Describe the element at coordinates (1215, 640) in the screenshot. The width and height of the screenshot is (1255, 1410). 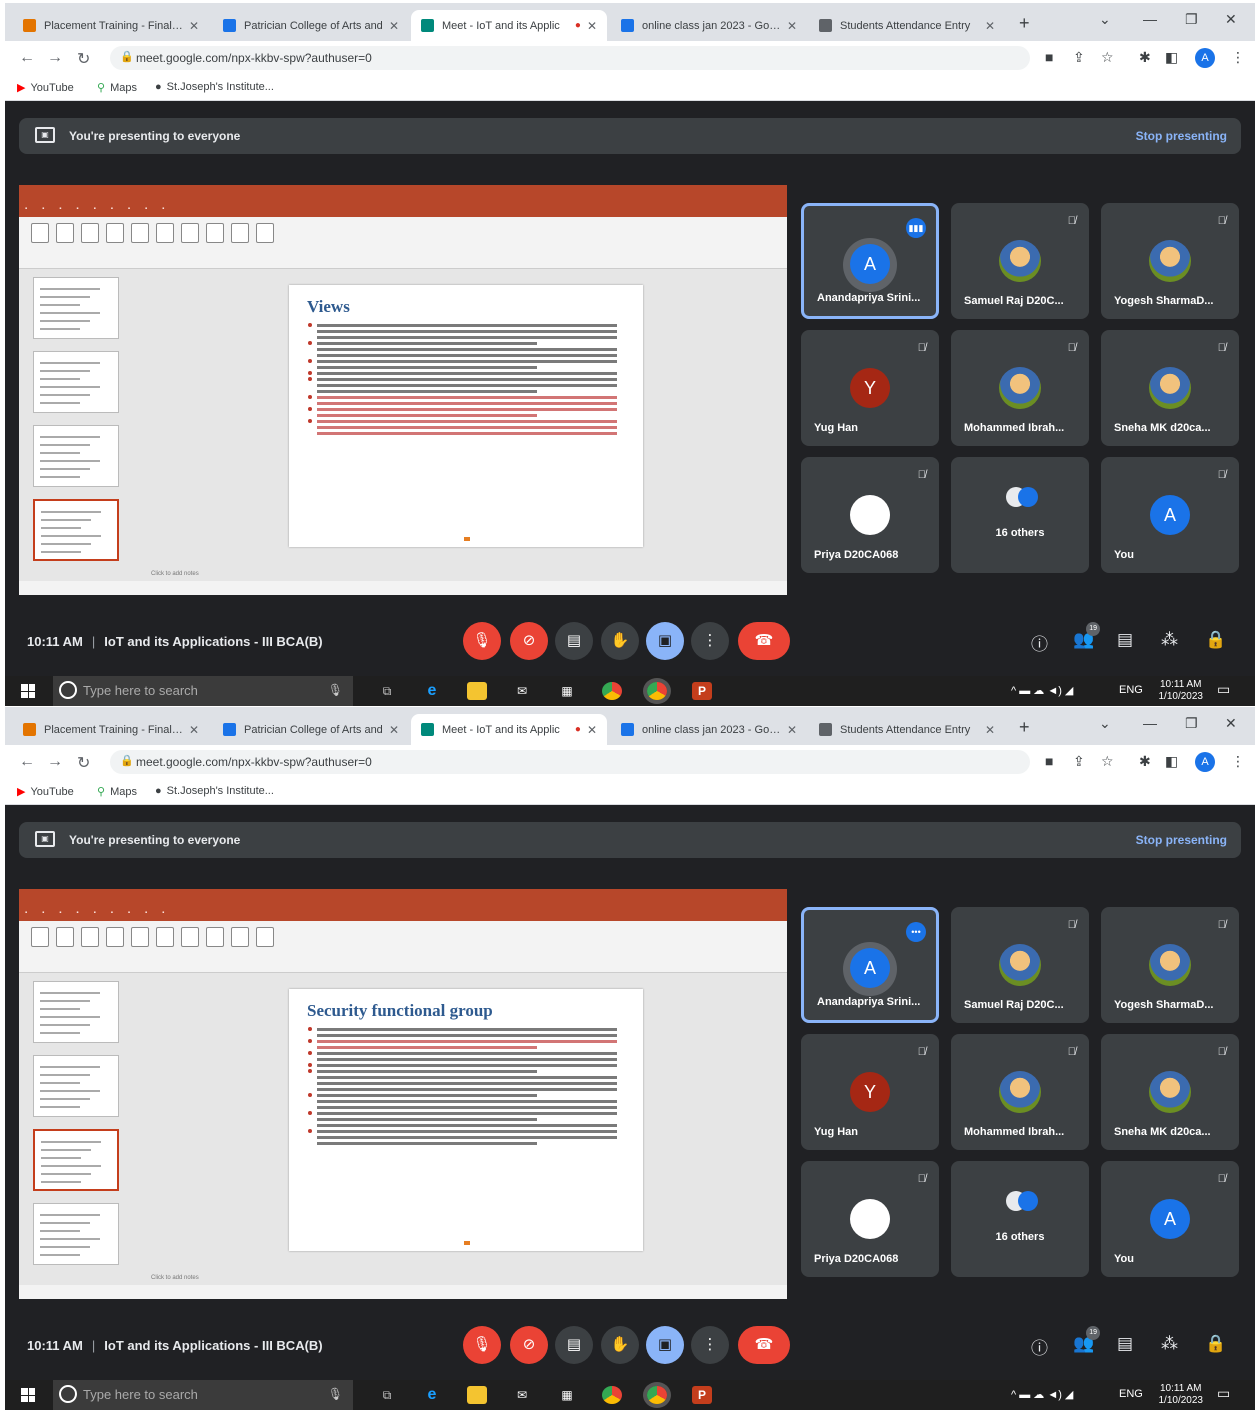
I see `host-controls-icon: 🔒` at that location.